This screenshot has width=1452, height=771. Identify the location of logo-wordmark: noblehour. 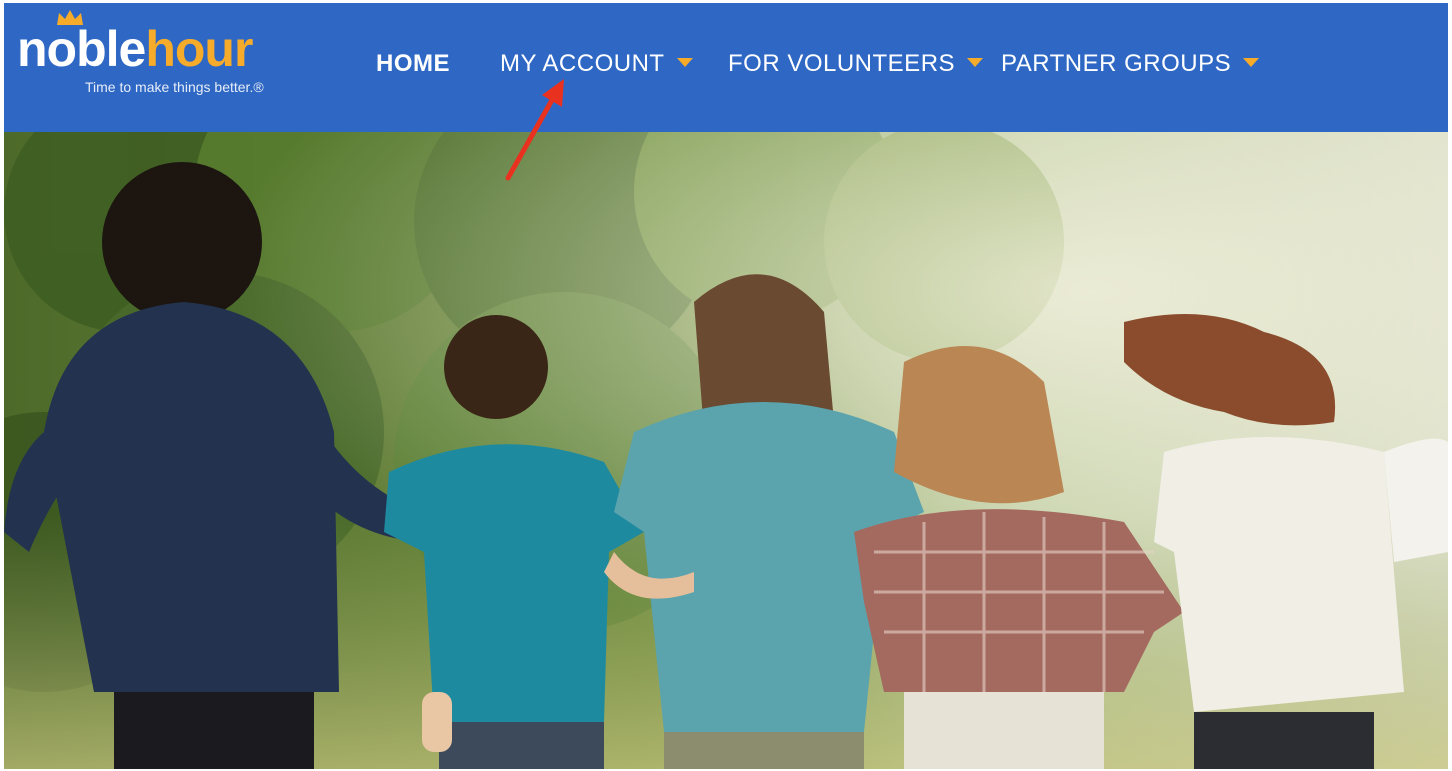
(135, 49).